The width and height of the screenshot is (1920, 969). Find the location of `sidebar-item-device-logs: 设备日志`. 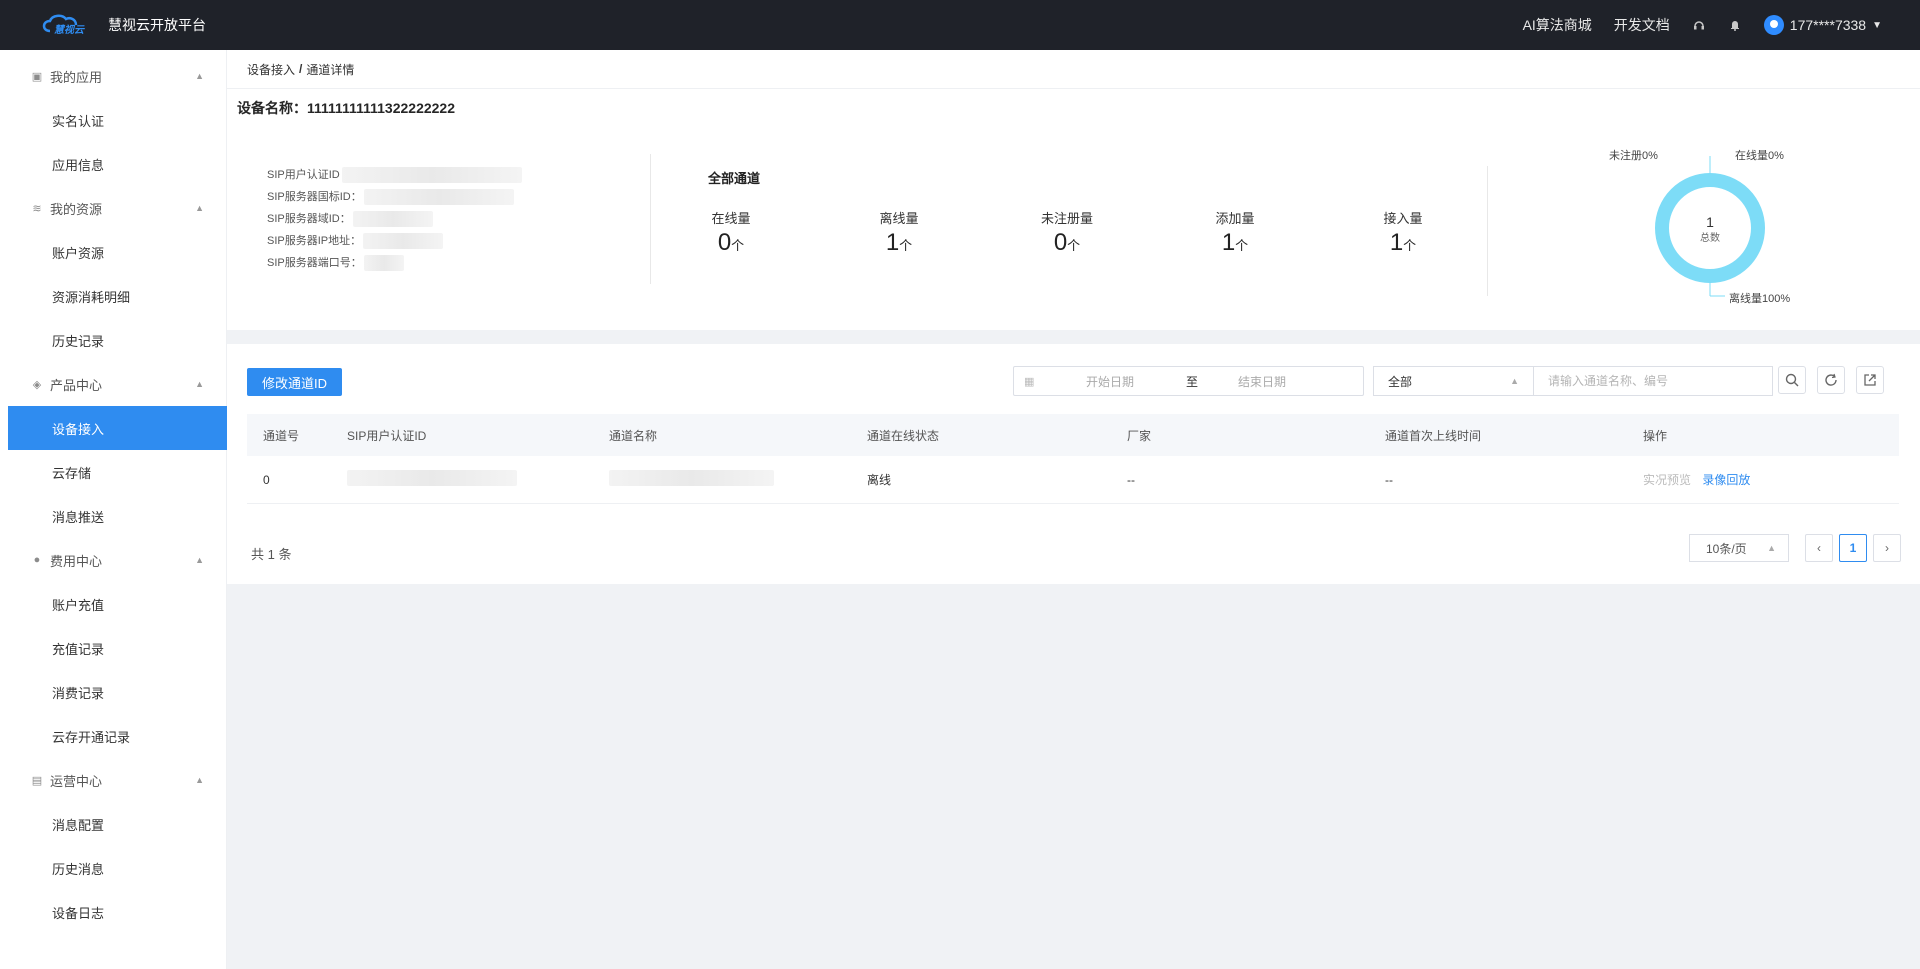

sidebar-item-device-logs: 设备日志 is located at coordinates (113, 912).